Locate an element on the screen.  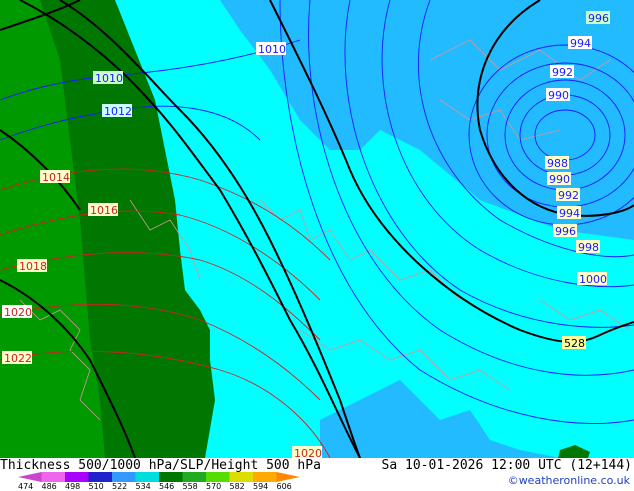
svg-text: 528 is located at coordinates (574, 343).